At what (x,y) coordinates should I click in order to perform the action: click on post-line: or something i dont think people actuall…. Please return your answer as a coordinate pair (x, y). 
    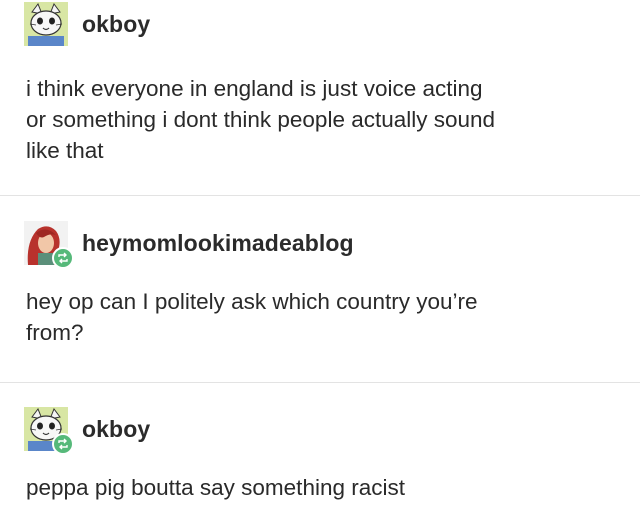
    Looking at the image, I should click on (261, 119).